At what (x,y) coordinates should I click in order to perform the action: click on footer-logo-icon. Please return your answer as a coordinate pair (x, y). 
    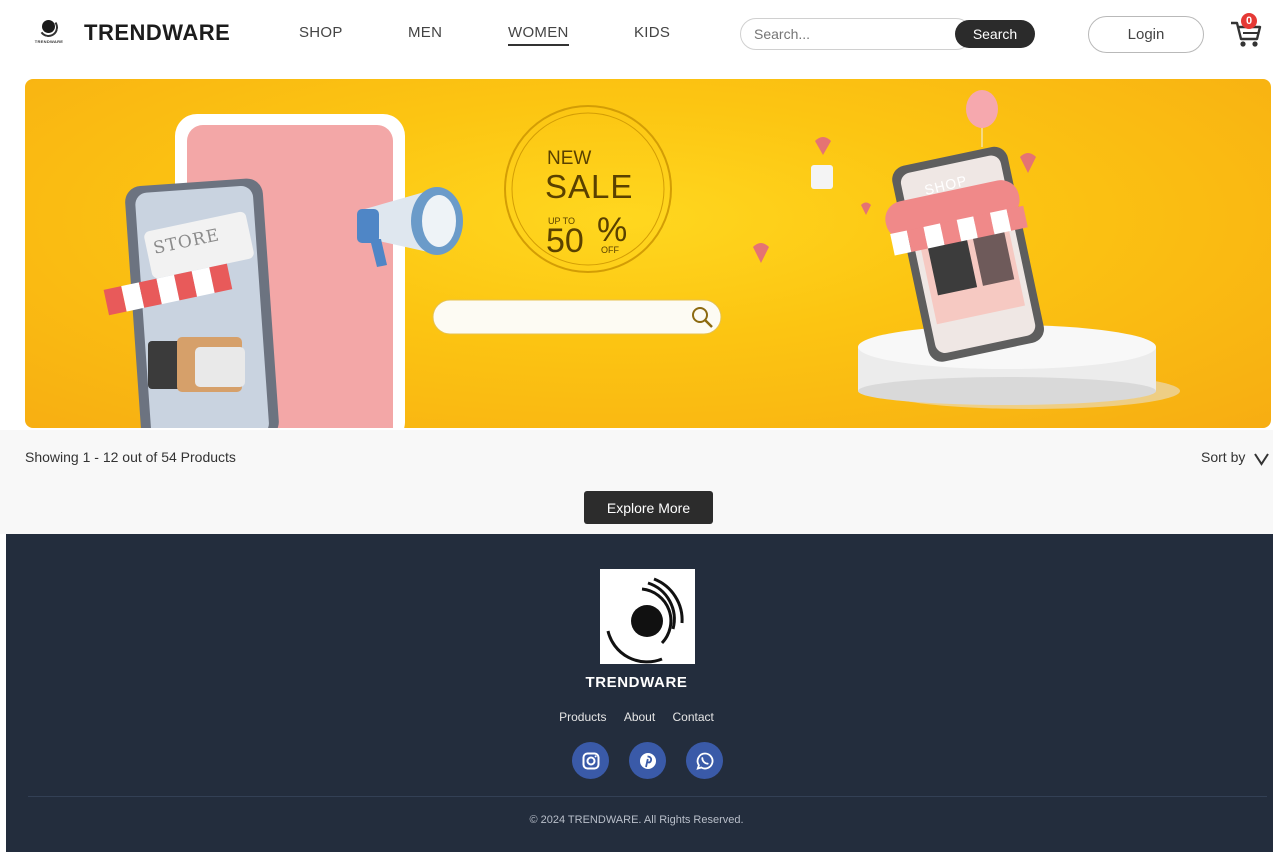
    Looking at the image, I should click on (647, 616).